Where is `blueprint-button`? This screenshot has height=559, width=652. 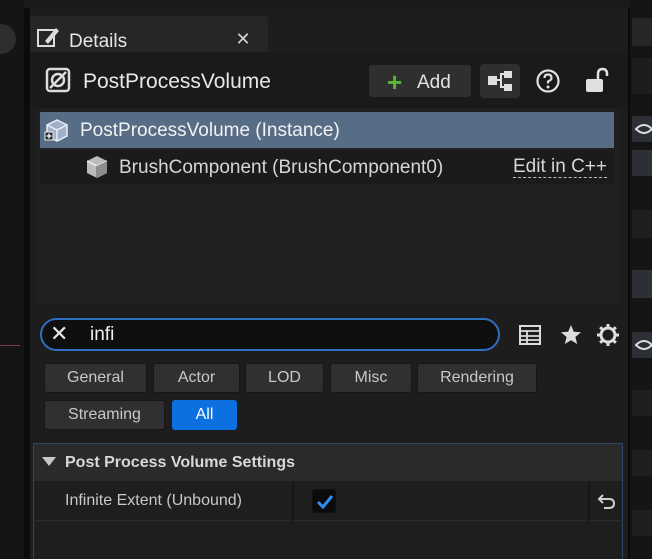 blueprint-button is located at coordinates (500, 81).